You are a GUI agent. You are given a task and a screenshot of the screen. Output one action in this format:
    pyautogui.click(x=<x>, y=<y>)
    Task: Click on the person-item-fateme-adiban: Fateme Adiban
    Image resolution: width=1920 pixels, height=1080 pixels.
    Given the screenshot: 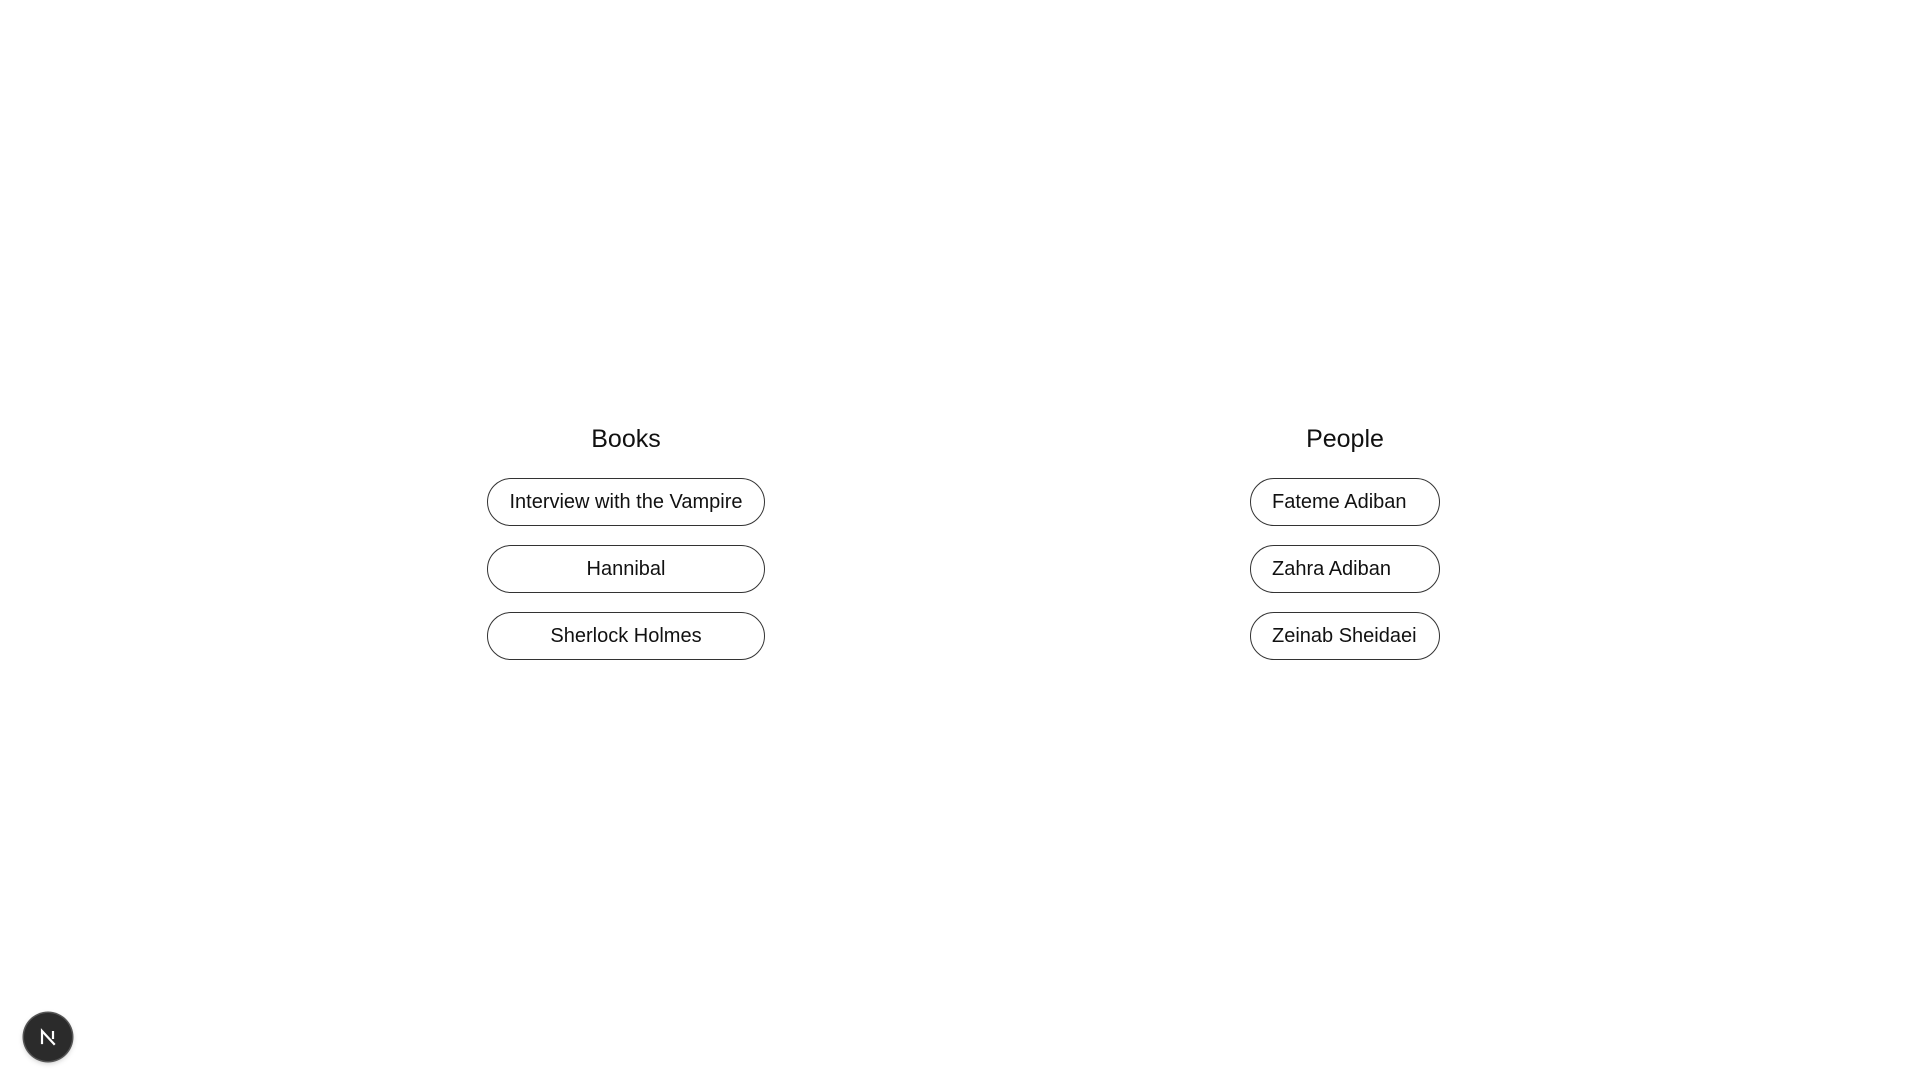 What is the action you would take?
    pyautogui.click(x=1345, y=502)
    